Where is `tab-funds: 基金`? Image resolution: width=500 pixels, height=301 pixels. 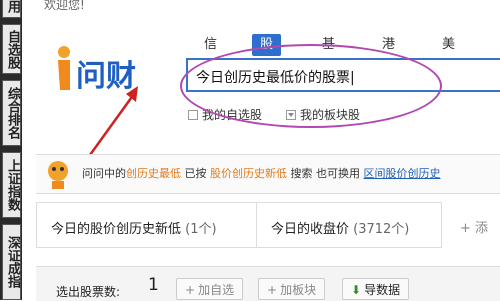
tab-funds: 基金 is located at coordinates (328, 54).